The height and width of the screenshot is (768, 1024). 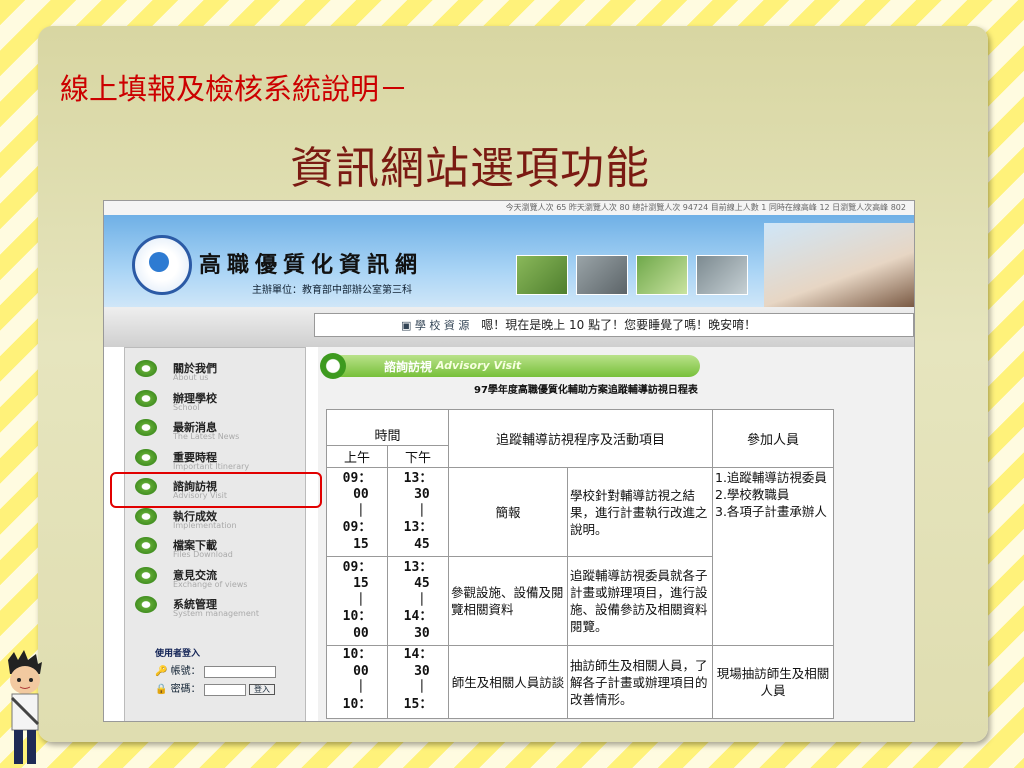 What do you see at coordinates (161, 689) in the screenshot?
I see `lock-icon: 🔒` at bounding box center [161, 689].